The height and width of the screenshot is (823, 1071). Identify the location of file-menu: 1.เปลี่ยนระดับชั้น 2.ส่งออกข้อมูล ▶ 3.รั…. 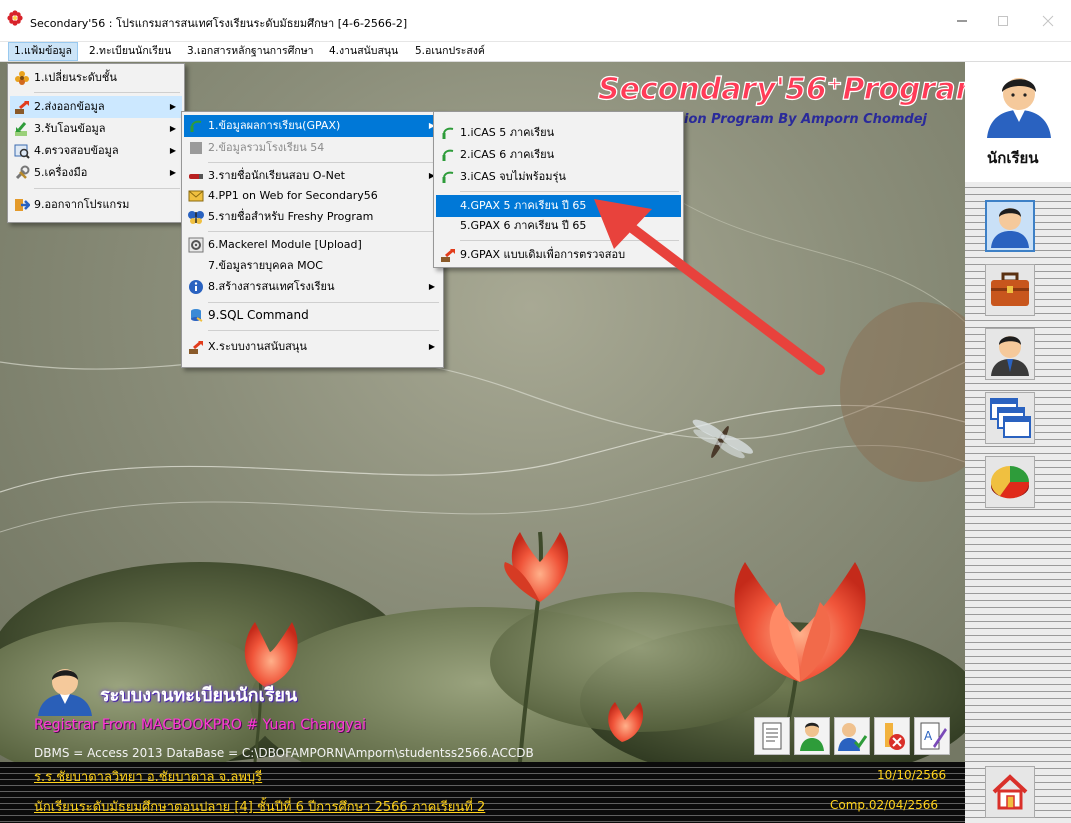
(96, 143).